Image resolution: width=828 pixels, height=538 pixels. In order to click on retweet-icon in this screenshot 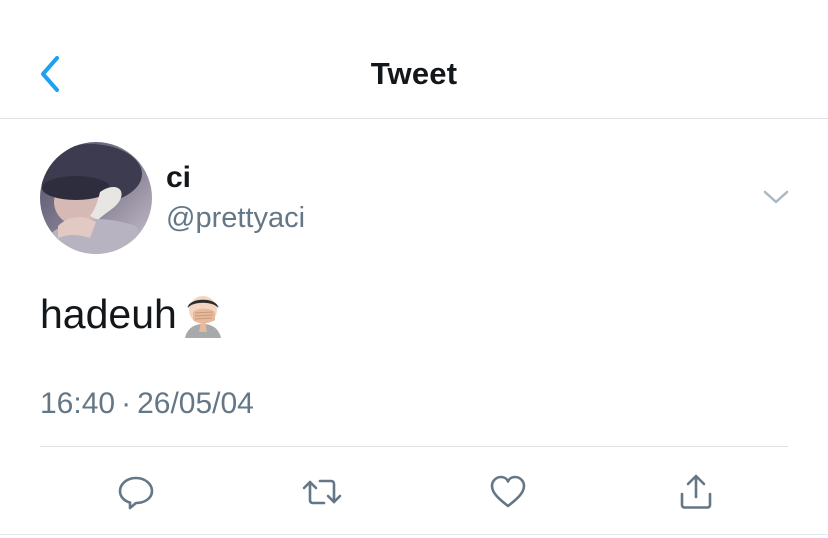, I will do `click(322, 492)`.